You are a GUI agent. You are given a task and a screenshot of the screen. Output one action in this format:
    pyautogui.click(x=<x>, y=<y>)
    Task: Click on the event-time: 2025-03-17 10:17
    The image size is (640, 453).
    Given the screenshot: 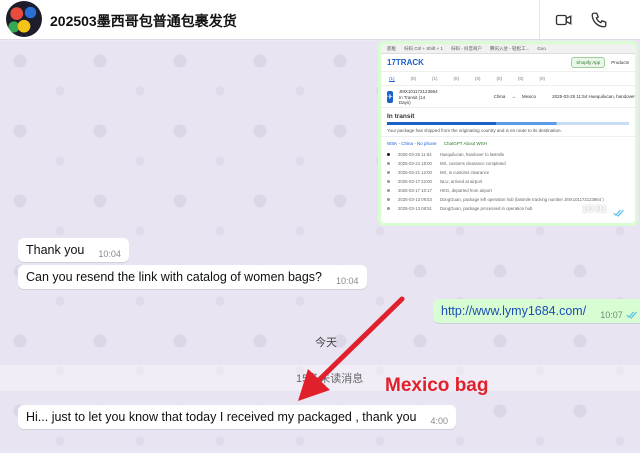 What is the action you would take?
    pyautogui.click(x=415, y=190)
    